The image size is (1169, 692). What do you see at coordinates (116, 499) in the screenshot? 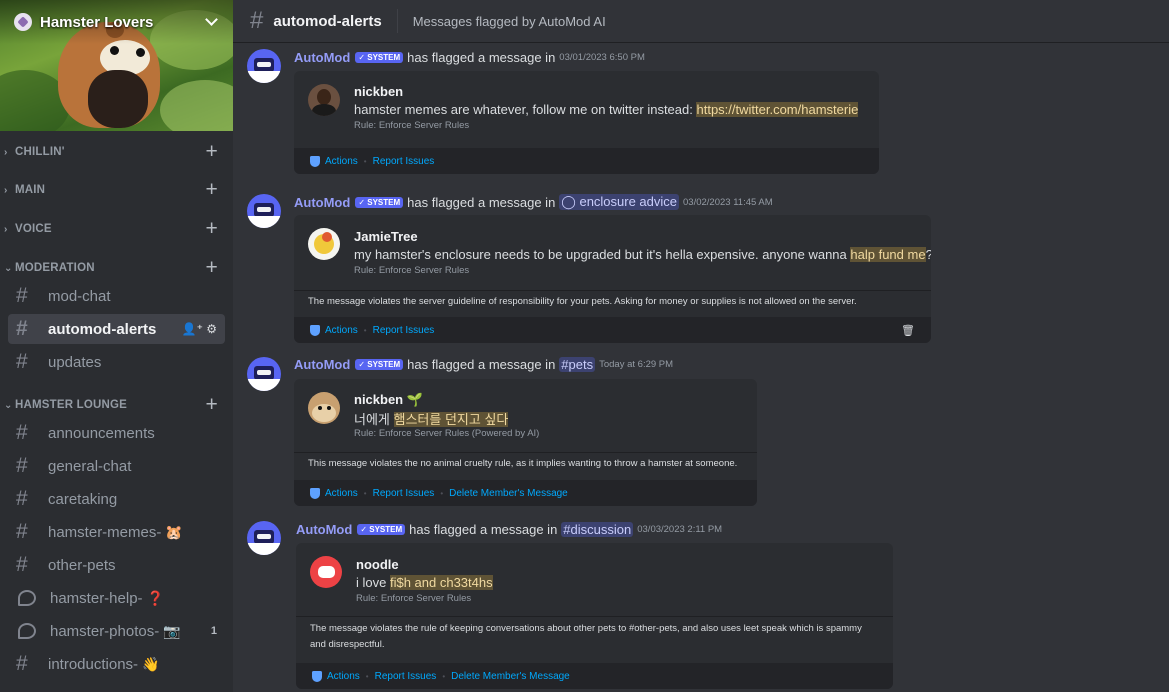
I see `channel-caretaking: # caretaking` at bounding box center [116, 499].